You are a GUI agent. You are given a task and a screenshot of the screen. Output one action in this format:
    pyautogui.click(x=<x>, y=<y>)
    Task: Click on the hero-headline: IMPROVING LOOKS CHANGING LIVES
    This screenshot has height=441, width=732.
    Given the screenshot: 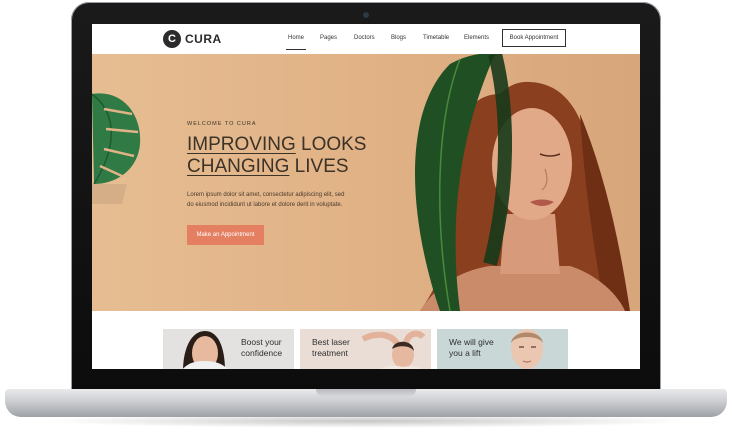 What is the action you would take?
    pyautogui.click(x=276, y=156)
    